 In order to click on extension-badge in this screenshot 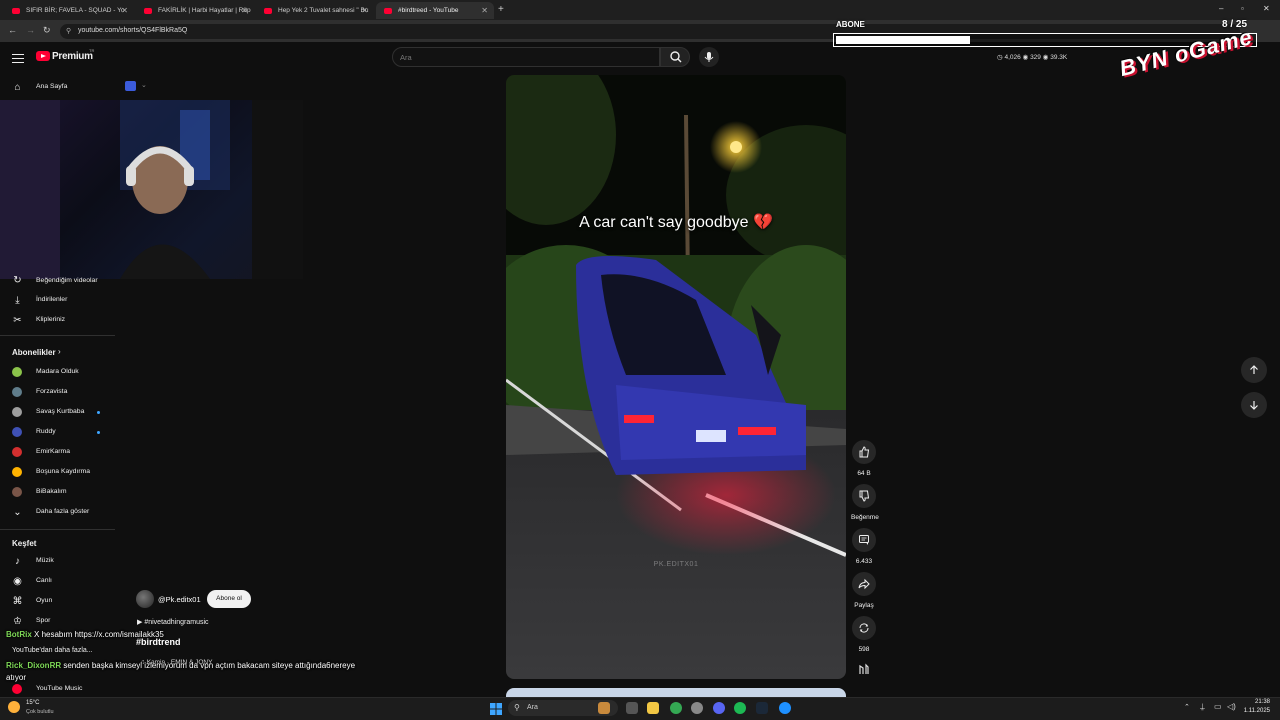, I will do `click(130, 86)`.